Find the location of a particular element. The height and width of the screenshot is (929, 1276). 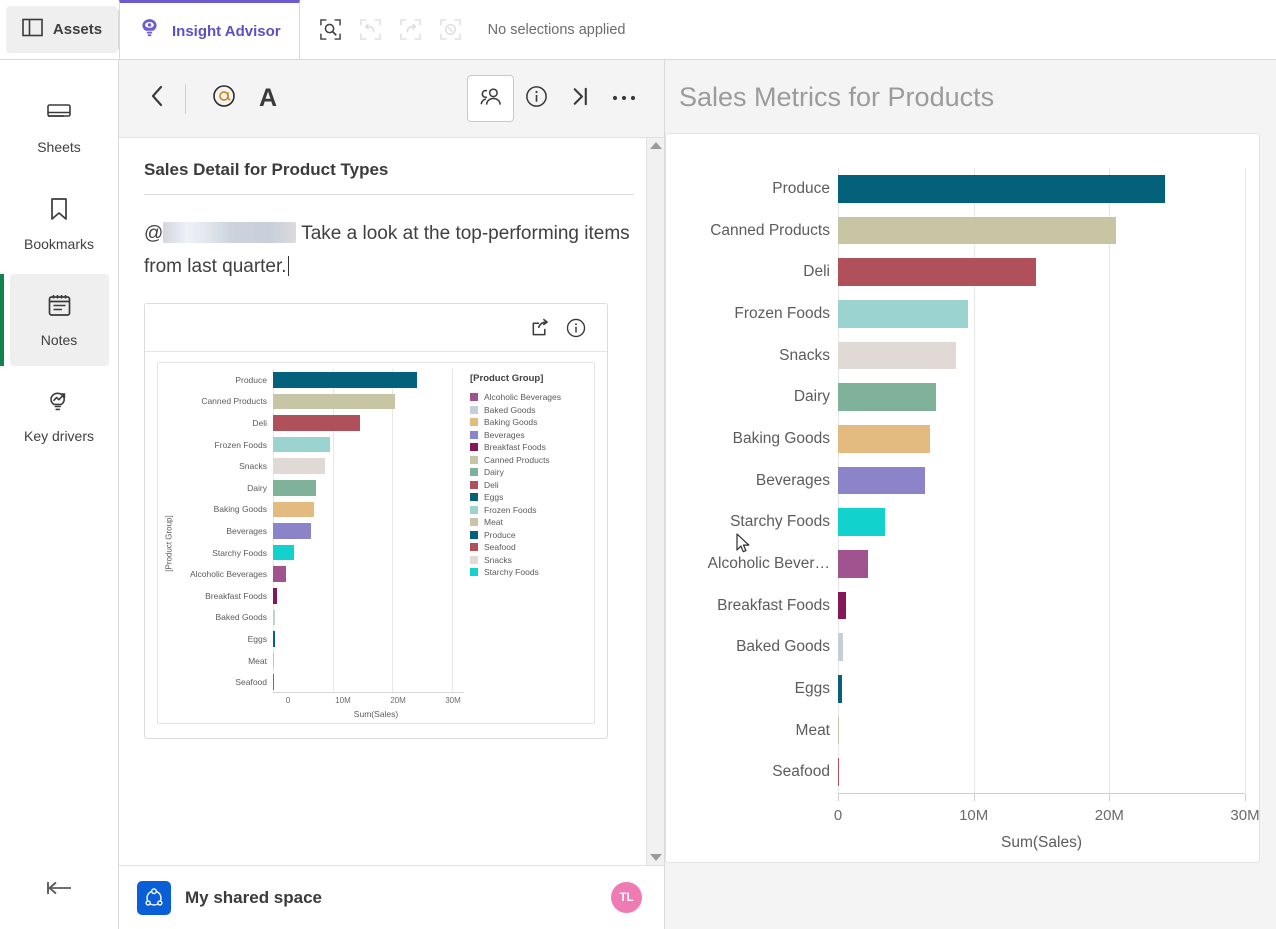

chart-bar-row: Snacks is located at coordinates (956, 355).